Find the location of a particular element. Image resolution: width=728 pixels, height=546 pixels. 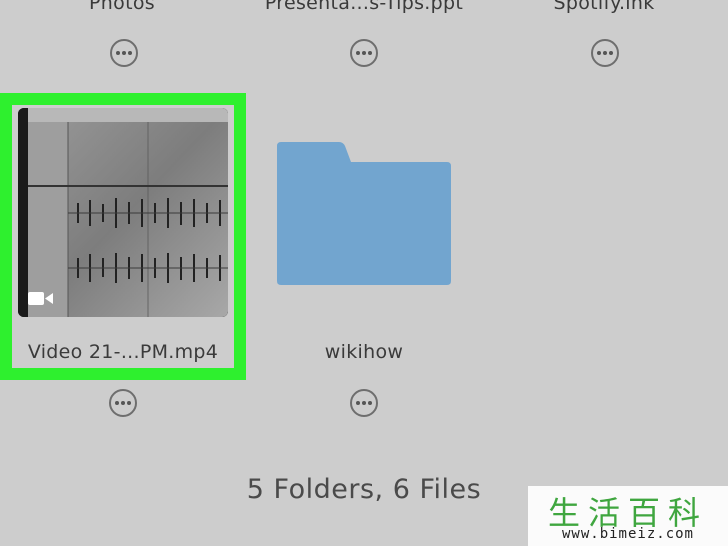

folder-label-wikihow: wikihow is located at coordinates (364, 352).